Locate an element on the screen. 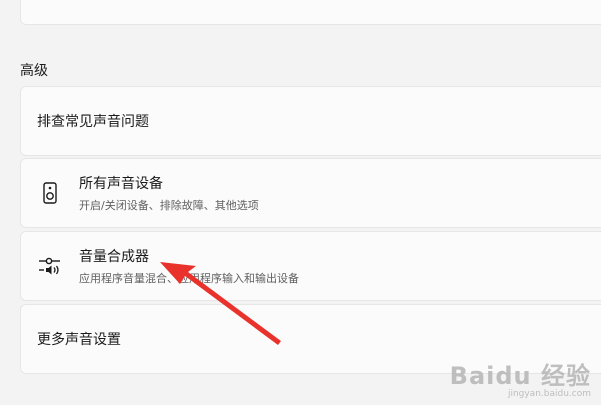  watermark-brand: Baidu 经验 is located at coordinates (520, 376).